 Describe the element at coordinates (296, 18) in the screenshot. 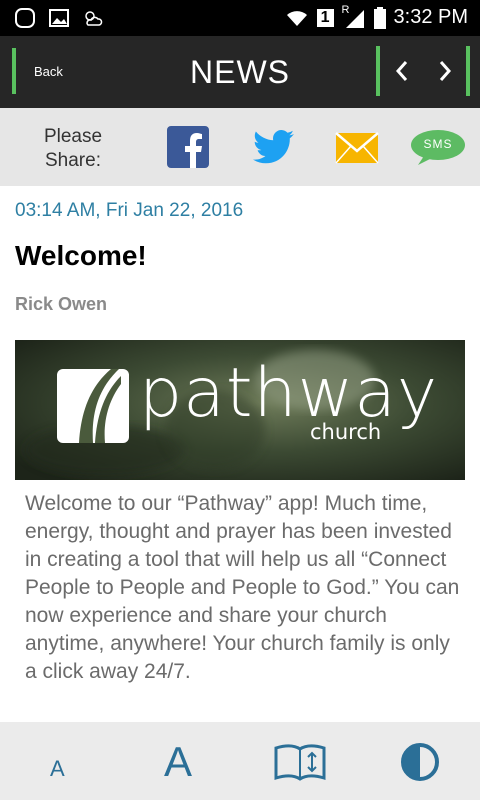

I see `wifi-icon` at that location.